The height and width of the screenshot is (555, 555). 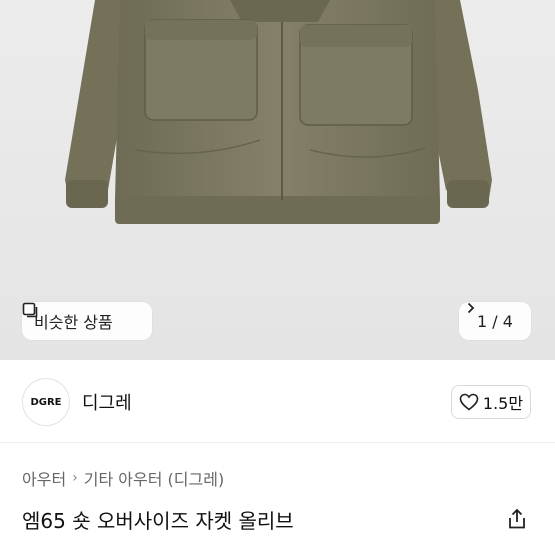 I want to click on breadcrumb-level1: 아우터, so click(x=44, y=478).